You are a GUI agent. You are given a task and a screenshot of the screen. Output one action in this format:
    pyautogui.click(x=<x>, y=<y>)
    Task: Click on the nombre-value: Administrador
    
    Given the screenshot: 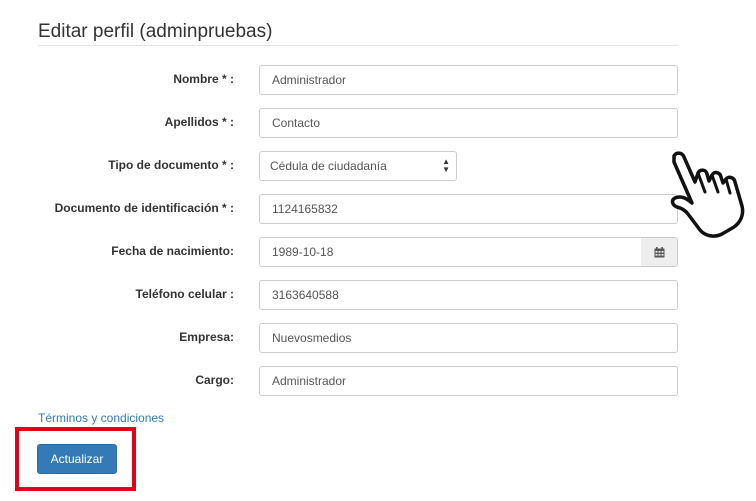 What is the action you would take?
    pyautogui.click(x=309, y=80)
    